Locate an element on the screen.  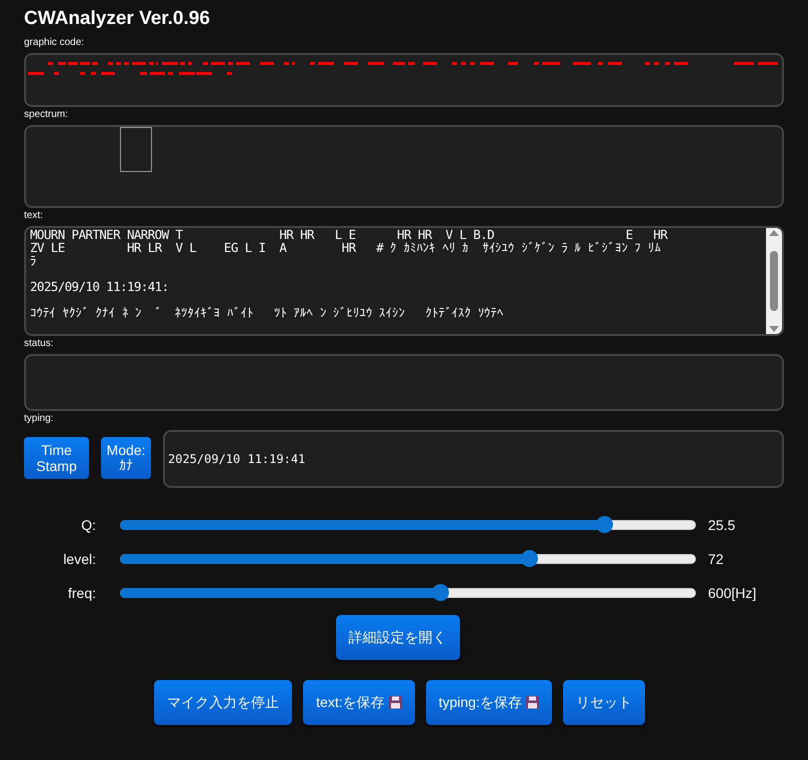
section-label: spectrum: is located at coordinates (46, 115).